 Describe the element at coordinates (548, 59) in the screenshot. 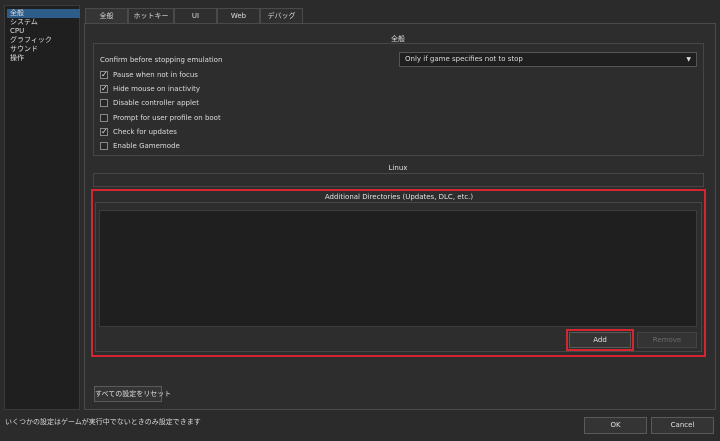

I see `confirm-stop-dropdown: Only if game specifies not to stop ▼` at that location.